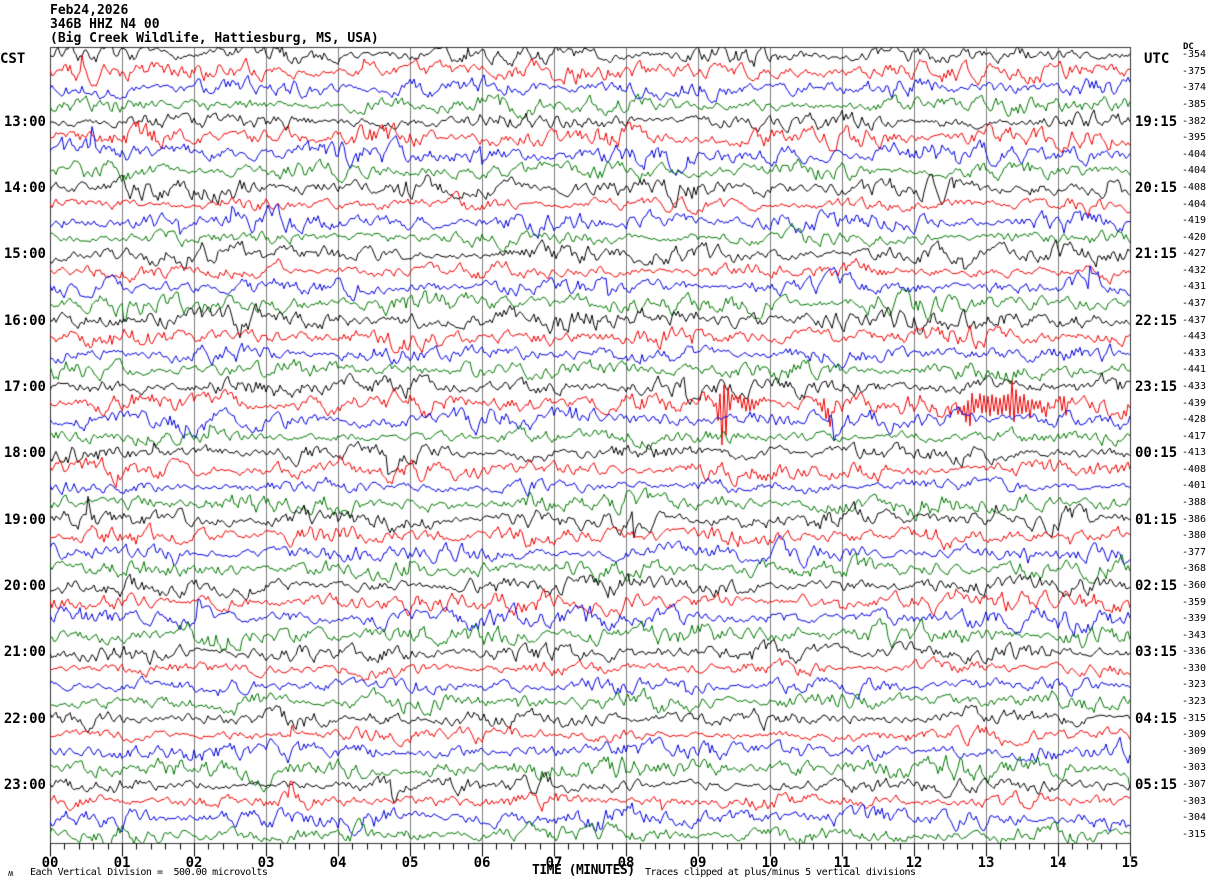 Image resolution: width=1210 pixels, height=886 pixels. I want to click on x-tick-label: 02, so click(194, 863).